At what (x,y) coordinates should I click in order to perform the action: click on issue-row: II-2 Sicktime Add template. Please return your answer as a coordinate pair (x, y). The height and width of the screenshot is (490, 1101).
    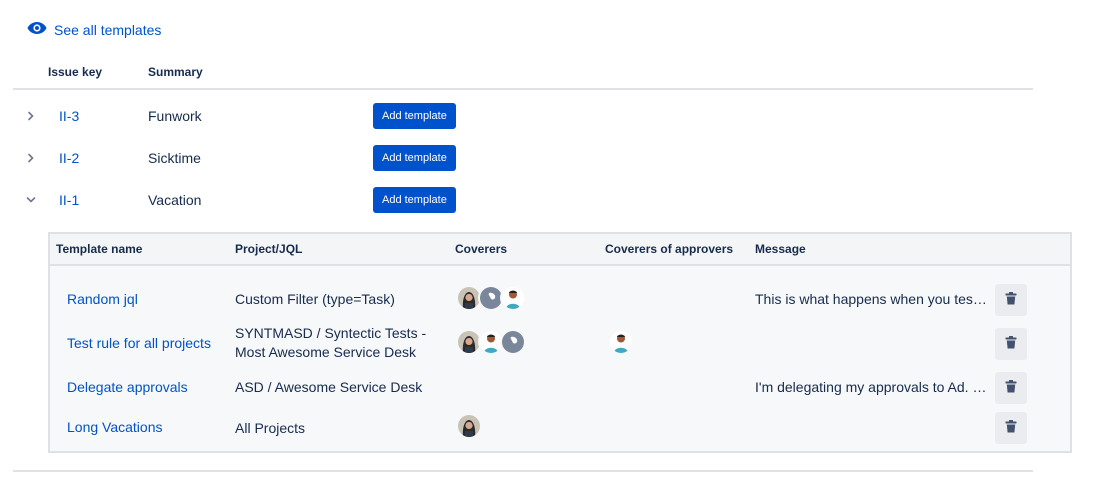
    Looking at the image, I should click on (523, 158).